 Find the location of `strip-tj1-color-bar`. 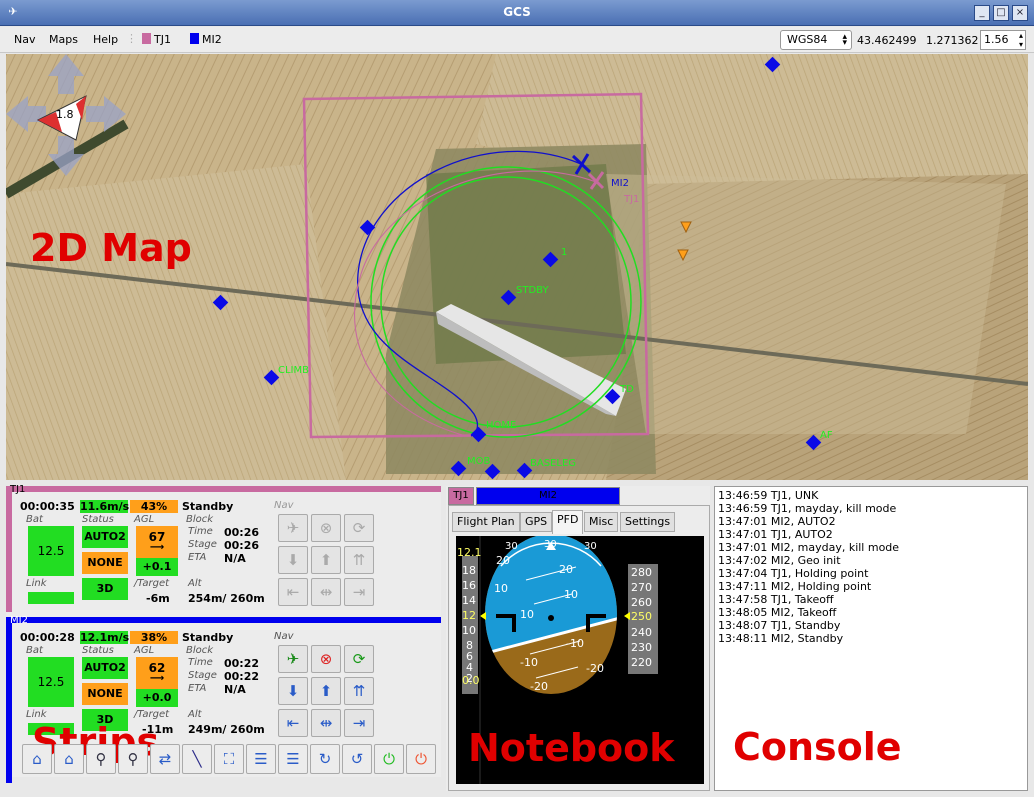

strip-tj1-color-bar is located at coordinates (9, 552).